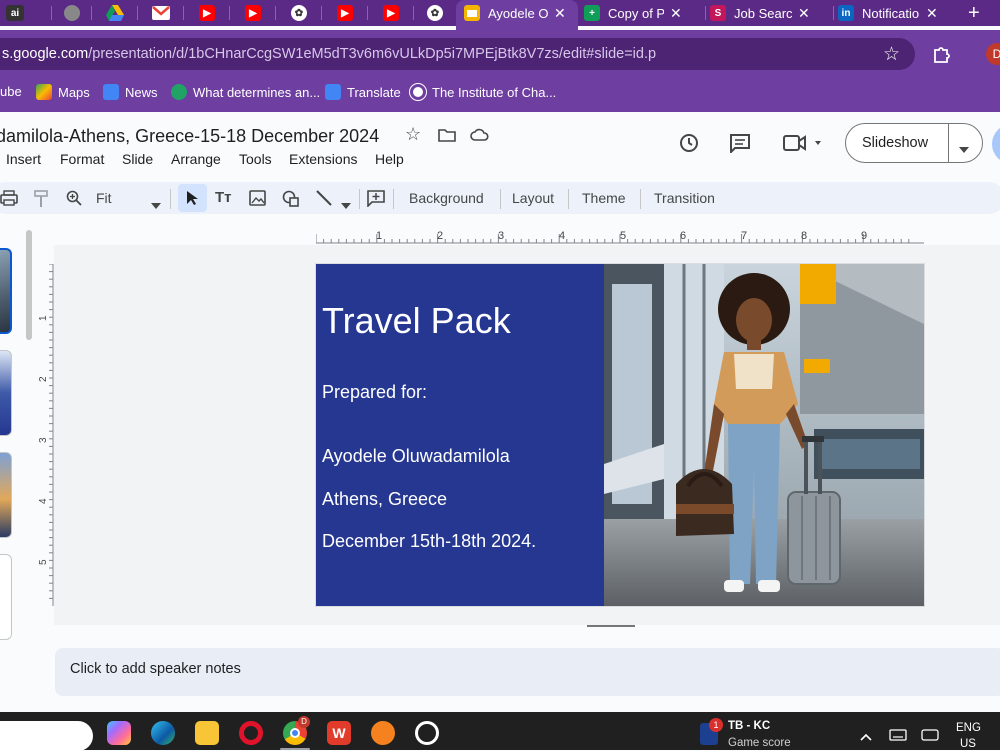 This screenshot has width=1000, height=751. What do you see at coordinates (620, 237) in the screenshot?
I see `horizontal-ruler: 1 2 3 4 5 6 7 8 9` at bounding box center [620, 237].